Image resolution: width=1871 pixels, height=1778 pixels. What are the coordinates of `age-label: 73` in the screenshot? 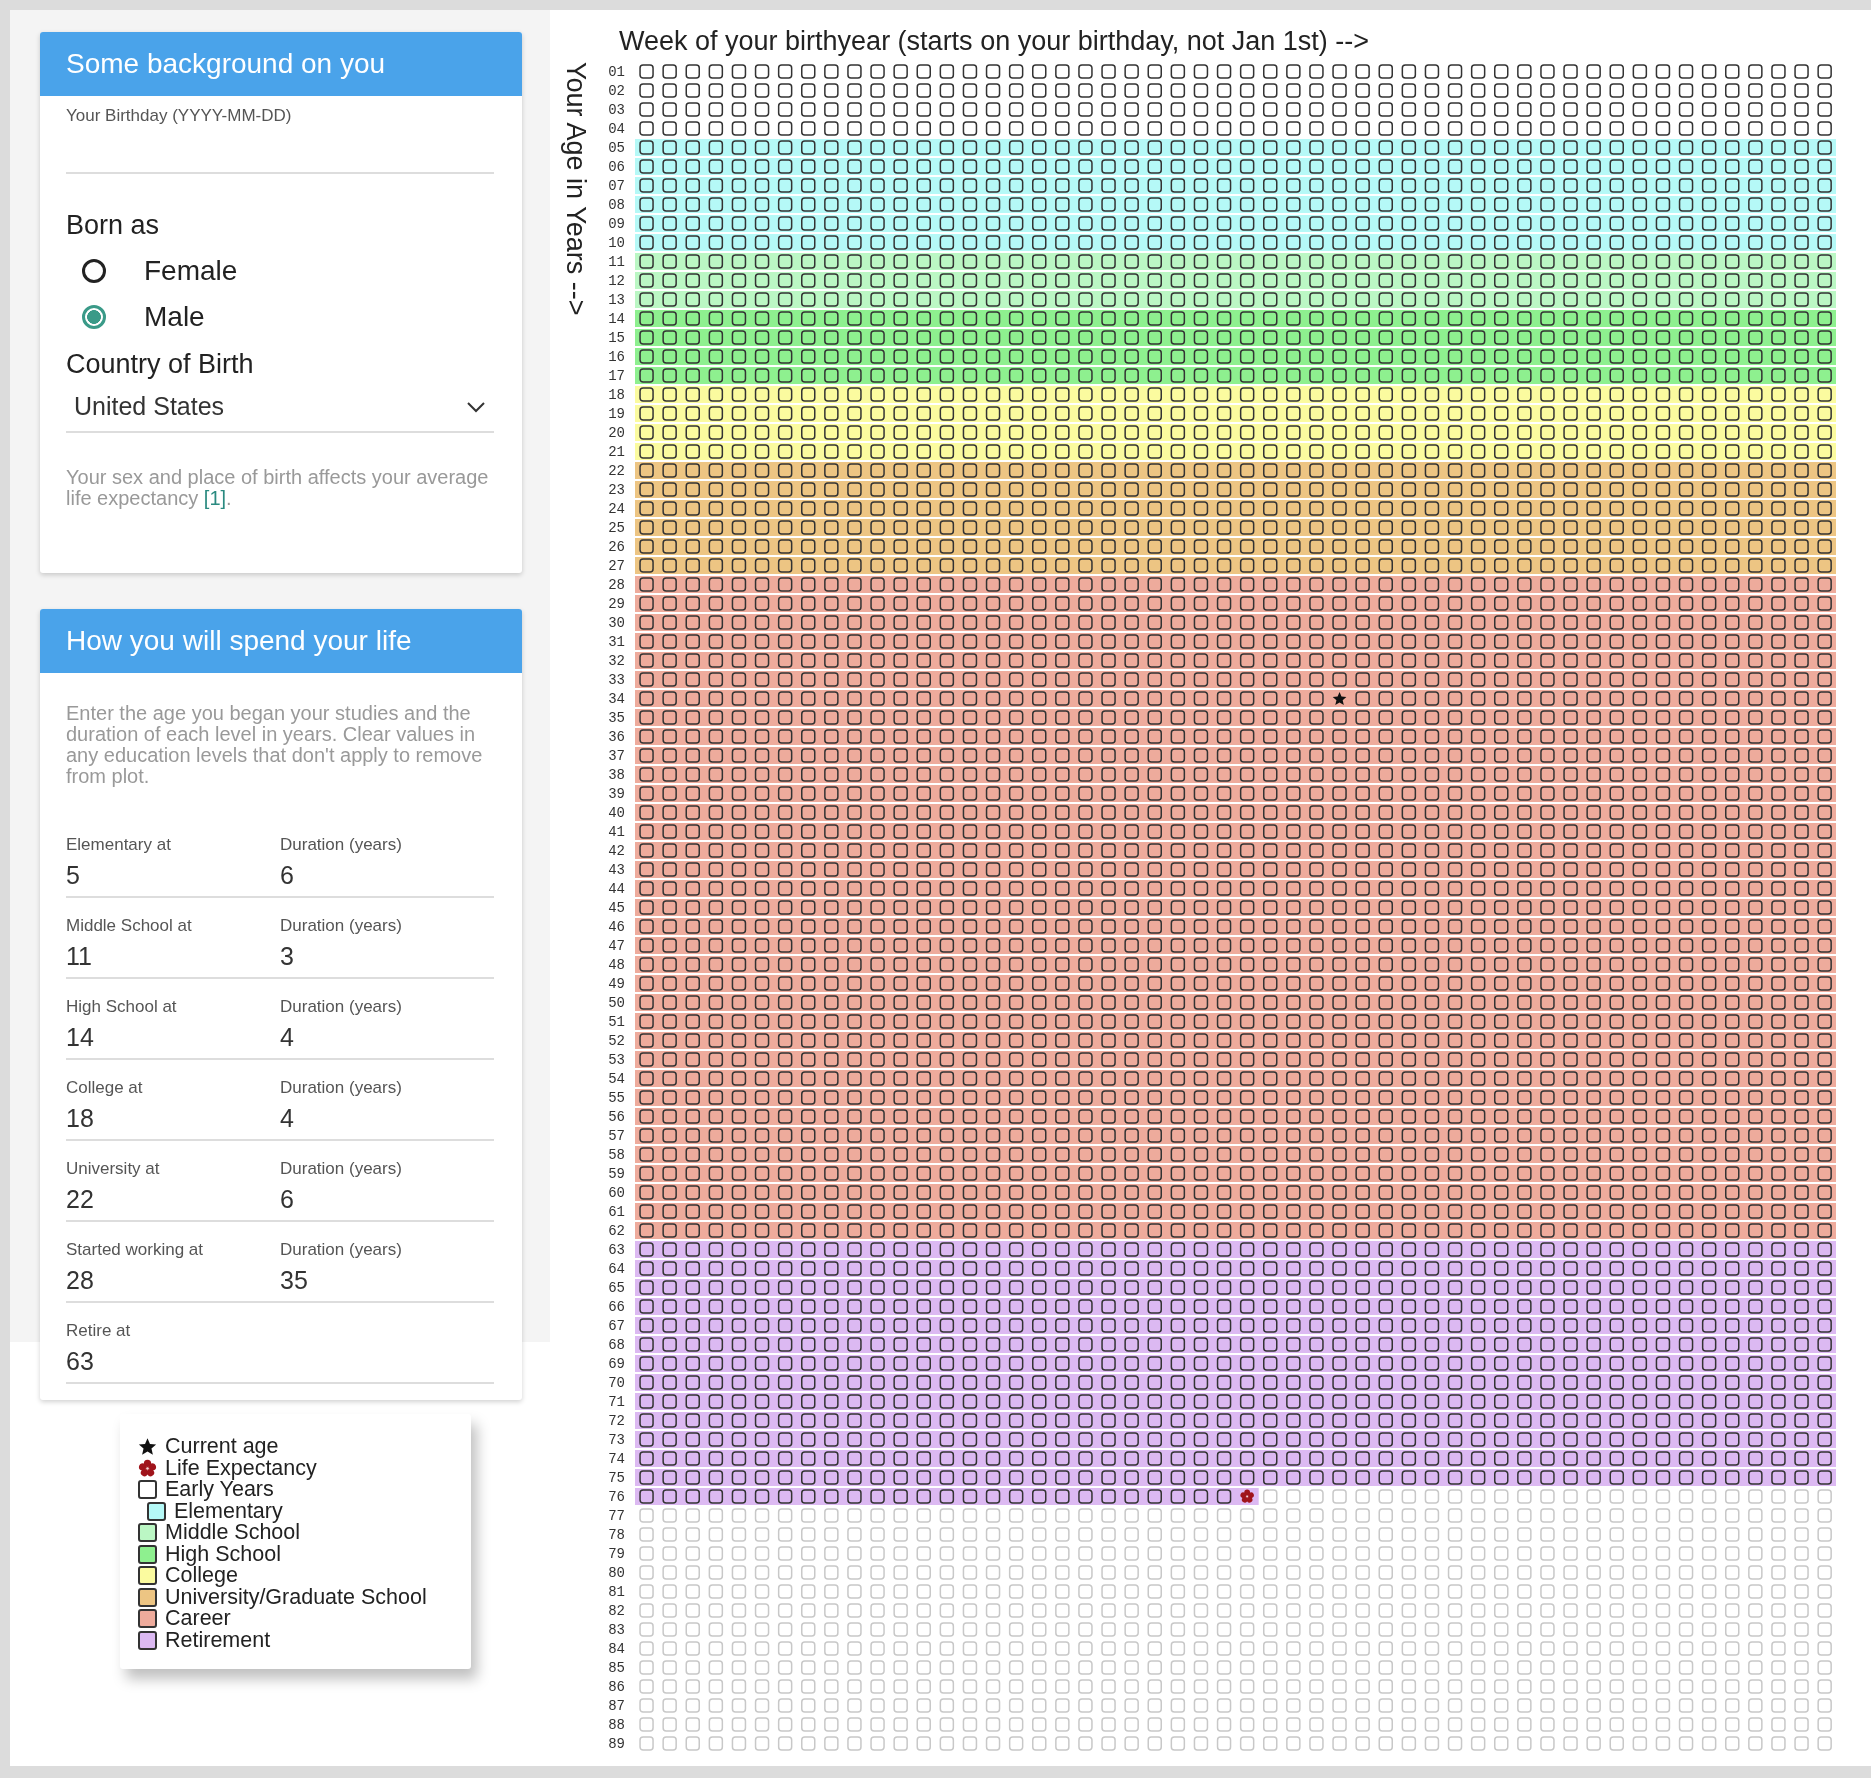 It's located at (616, 1439).